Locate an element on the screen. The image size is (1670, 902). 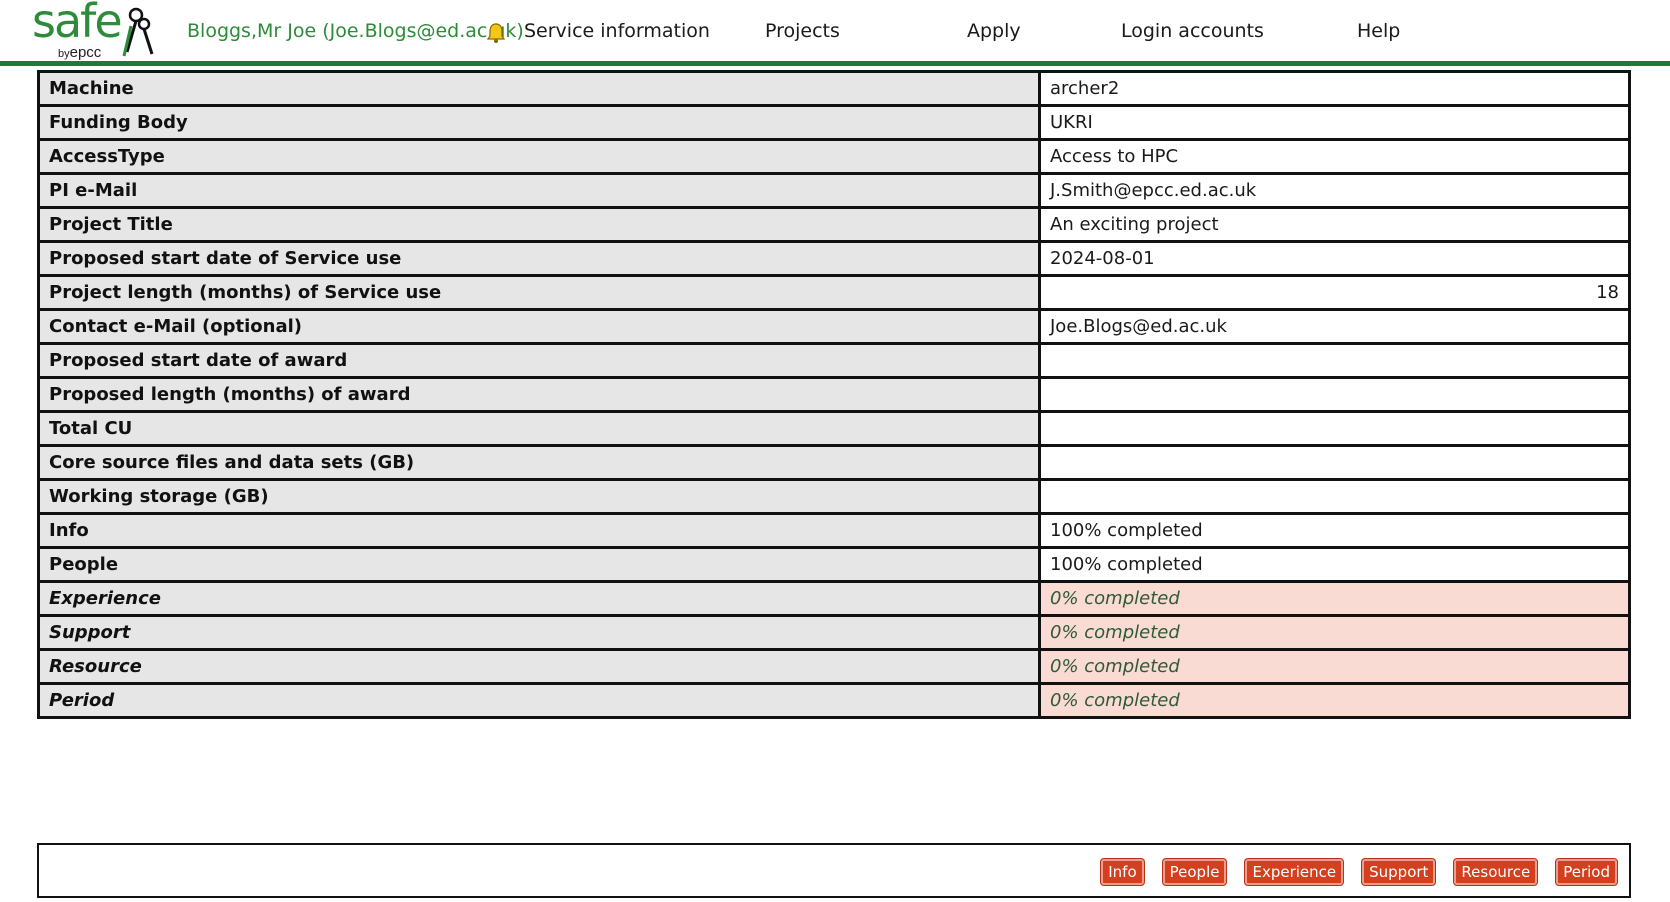
row-value-project-title: An exciting project is located at coordinates (1334, 224).